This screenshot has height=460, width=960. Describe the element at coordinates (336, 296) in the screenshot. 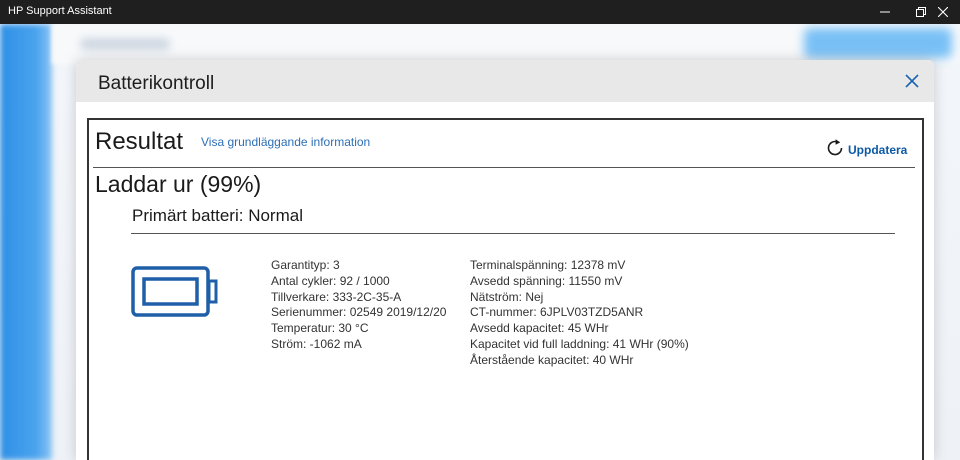

I see `detail-manufacturer: Tillverkare: 333-2C-35-A` at that location.